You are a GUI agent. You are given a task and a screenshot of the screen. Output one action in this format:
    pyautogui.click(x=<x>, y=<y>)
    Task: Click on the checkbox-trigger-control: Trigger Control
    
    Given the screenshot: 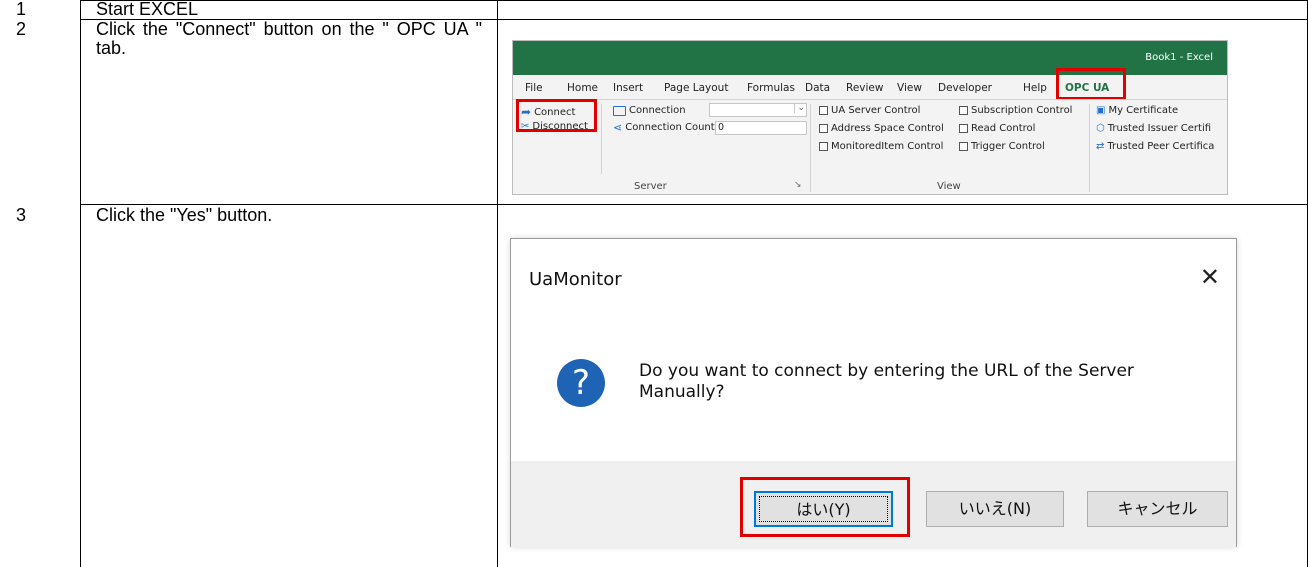 What is the action you would take?
    pyautogui.click(x=1002, y=146)
    